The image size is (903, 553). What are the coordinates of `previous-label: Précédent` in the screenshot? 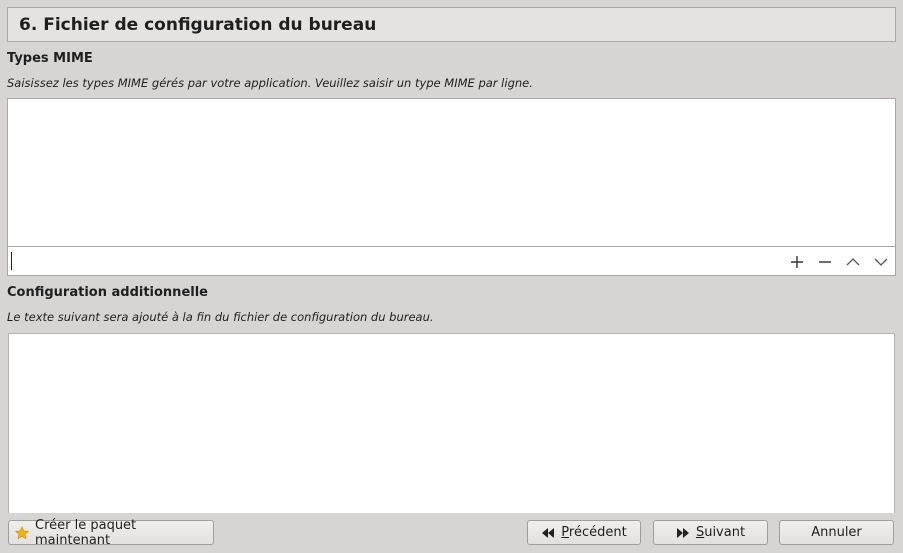 It's located at (594, 532).